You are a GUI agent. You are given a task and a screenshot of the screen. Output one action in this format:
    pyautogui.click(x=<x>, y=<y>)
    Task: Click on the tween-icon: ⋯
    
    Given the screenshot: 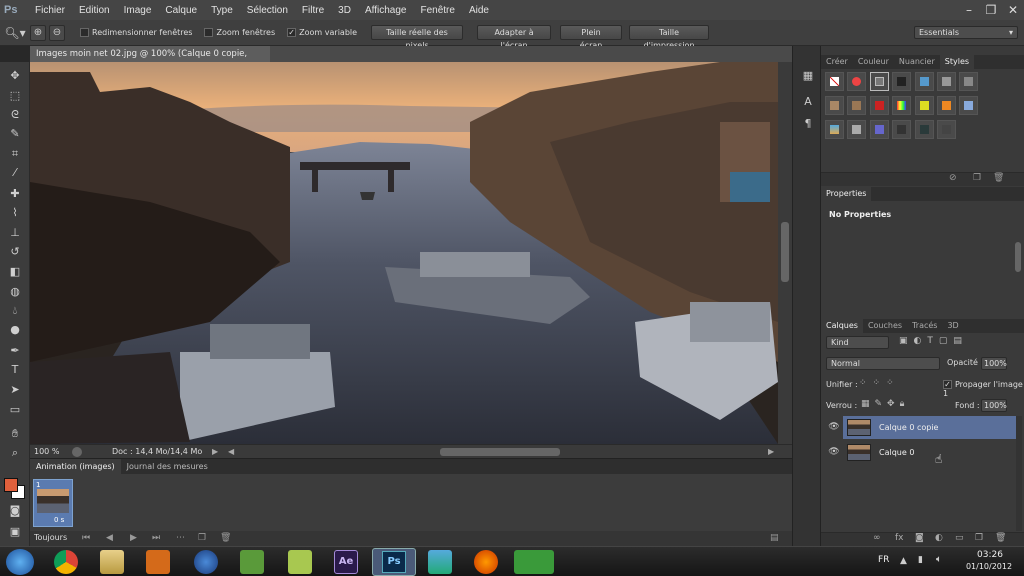 What is the action you would take?
    pyautogui.click(x=180, y=538)
    